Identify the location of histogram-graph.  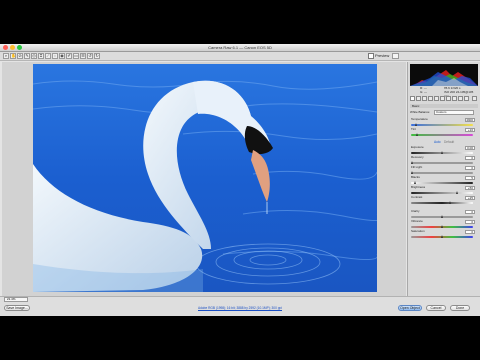
(444, 78).